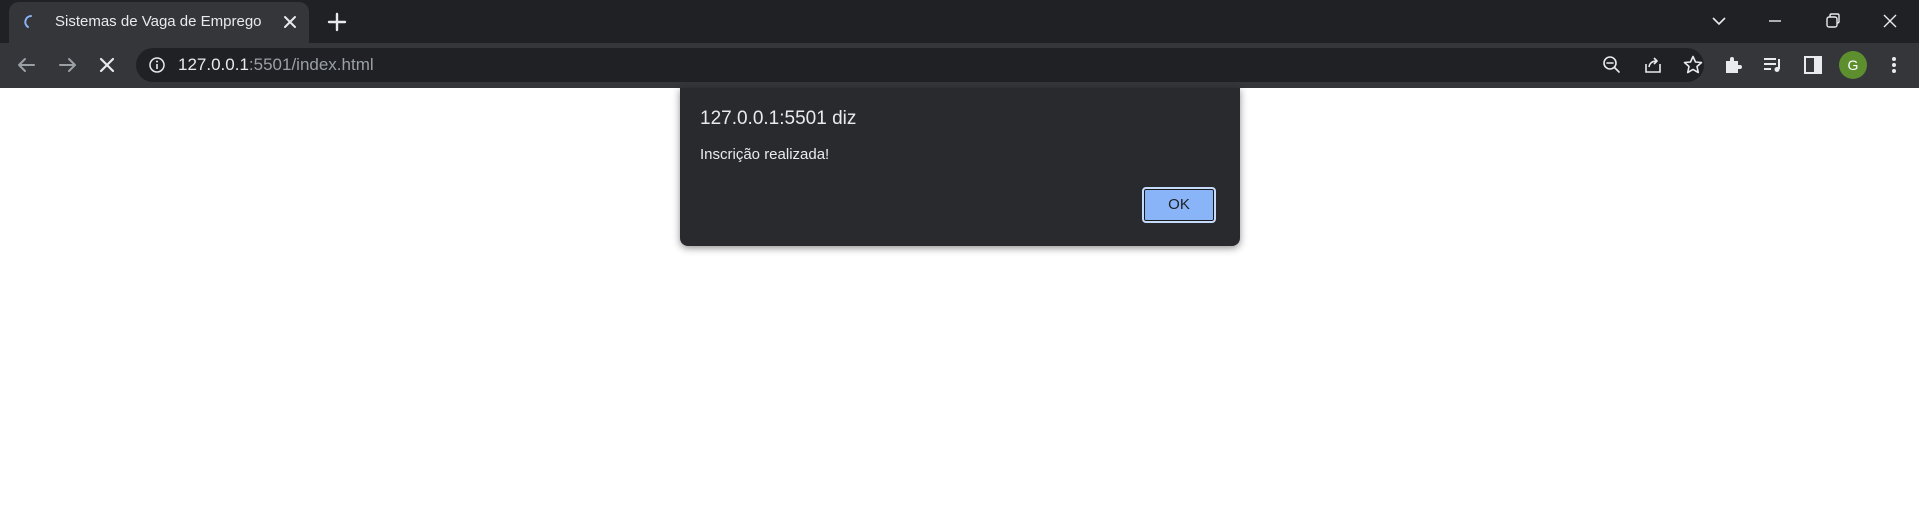 The height and width of the screenshot is (522, 1919). Describe the element at coordinates (765, 154) in the screenshot. I see `dialog-message: Inscrição realizada!` at that location.